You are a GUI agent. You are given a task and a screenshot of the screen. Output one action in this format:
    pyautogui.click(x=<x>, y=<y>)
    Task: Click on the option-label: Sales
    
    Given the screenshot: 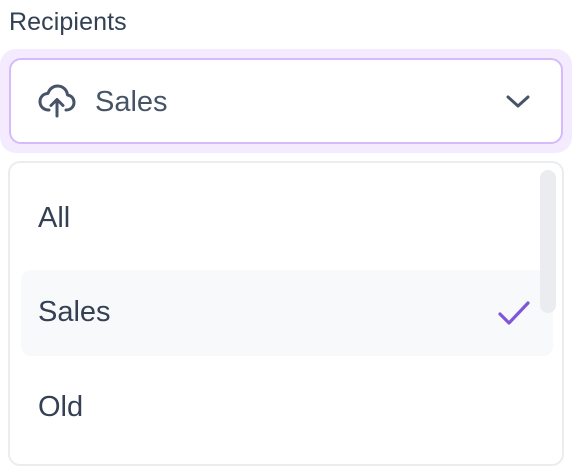 What is the action you would take?
    pyautogui.click(x=74, y=312)
    